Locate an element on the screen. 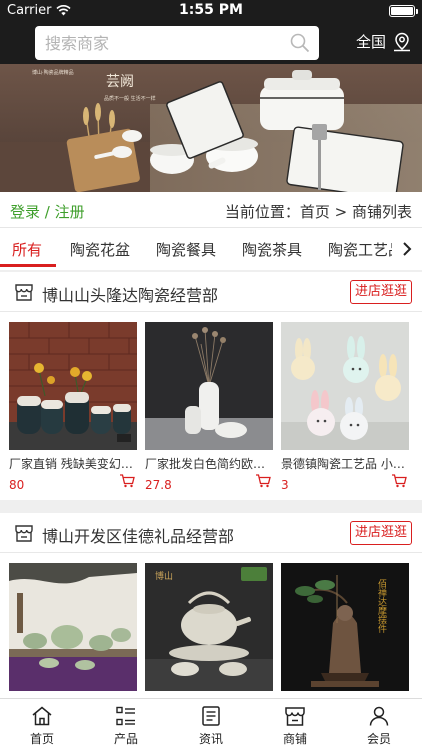 This screenshot has width=422, height=750. login-slash: / is located at coordinates (47, 212).